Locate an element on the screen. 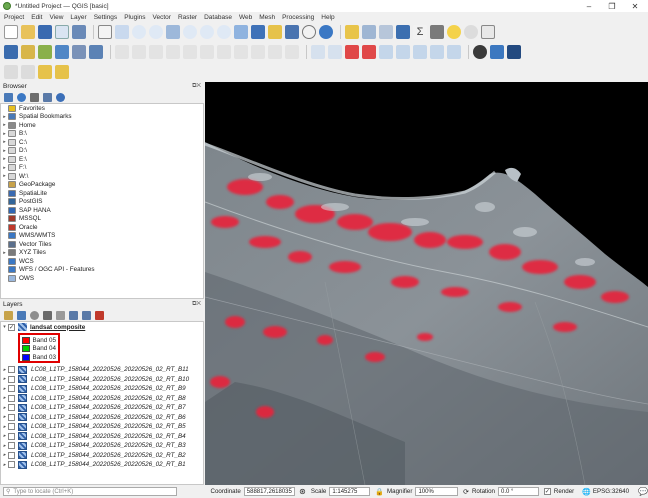  select-features-icon is located at coordinates (28, 72).